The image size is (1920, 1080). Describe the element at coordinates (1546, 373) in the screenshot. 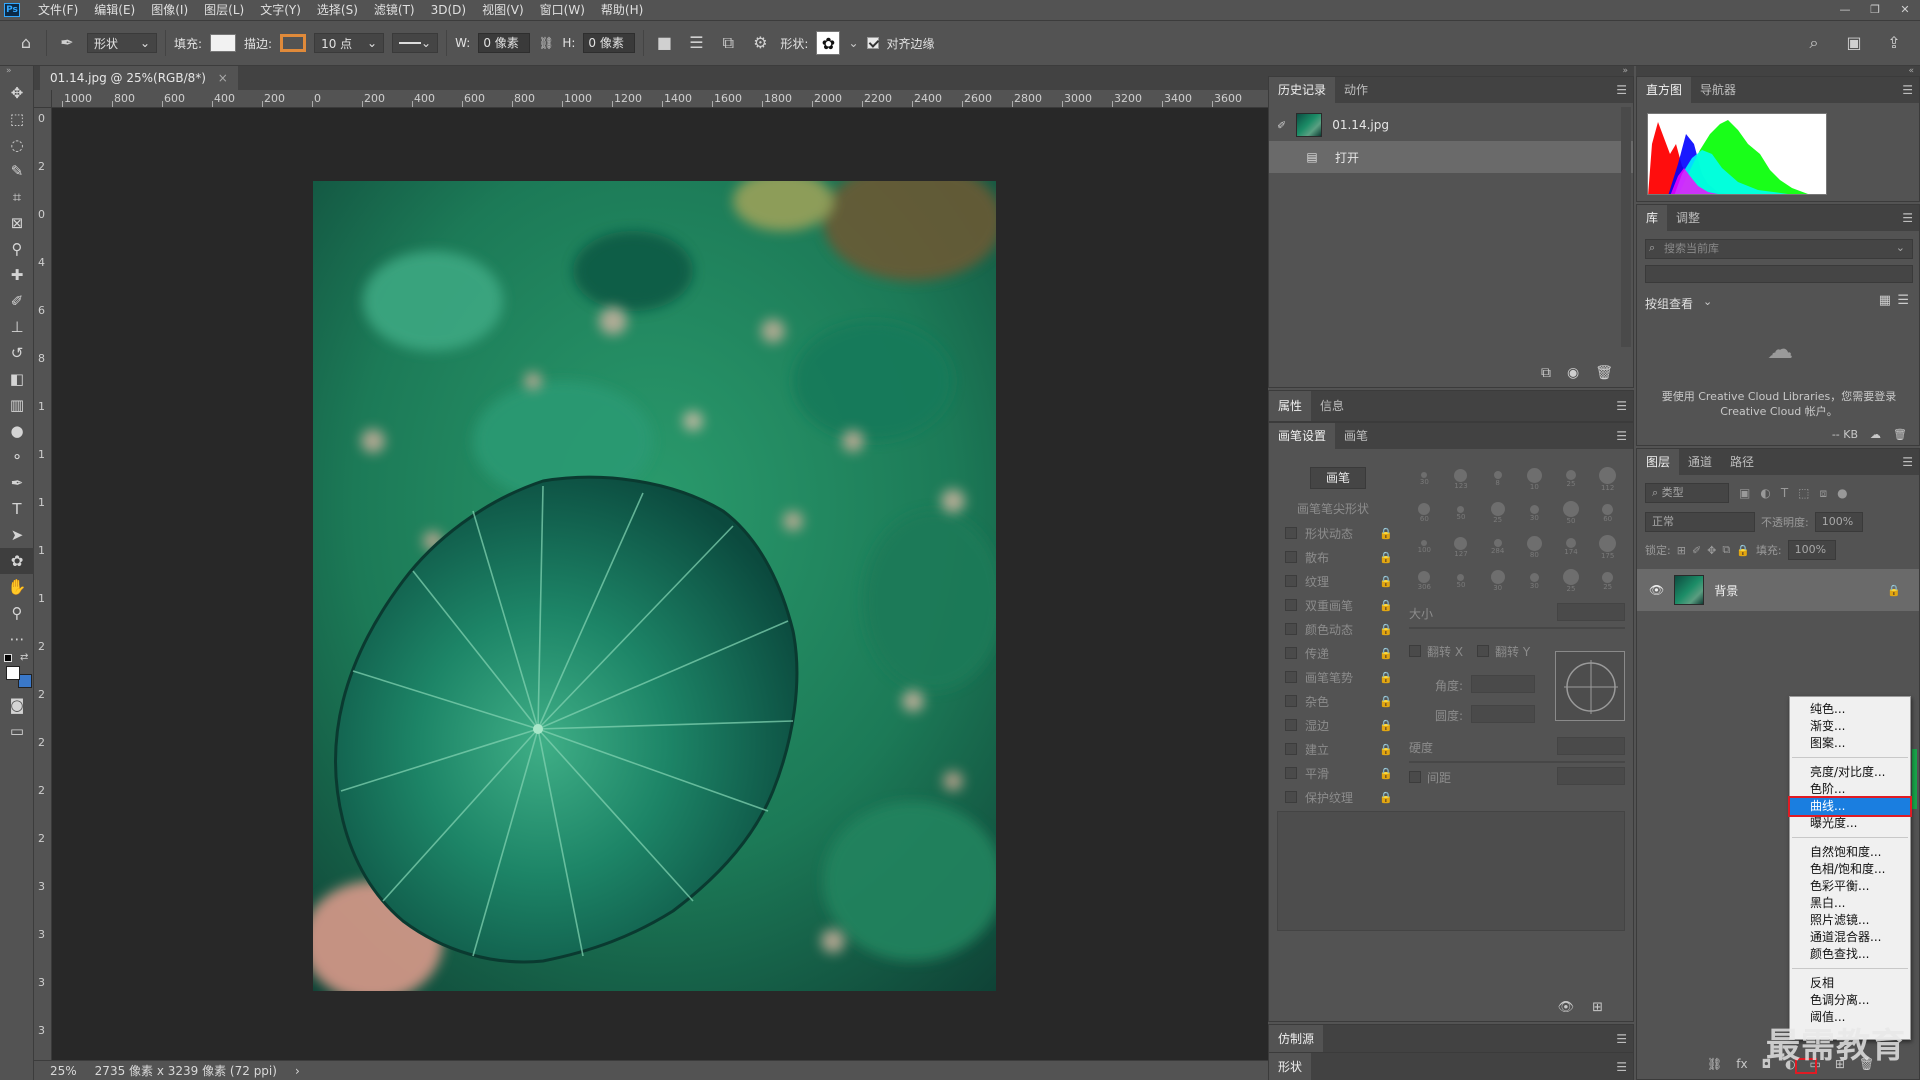

I see `new-document-from-state-icon: ⧉` at that location.